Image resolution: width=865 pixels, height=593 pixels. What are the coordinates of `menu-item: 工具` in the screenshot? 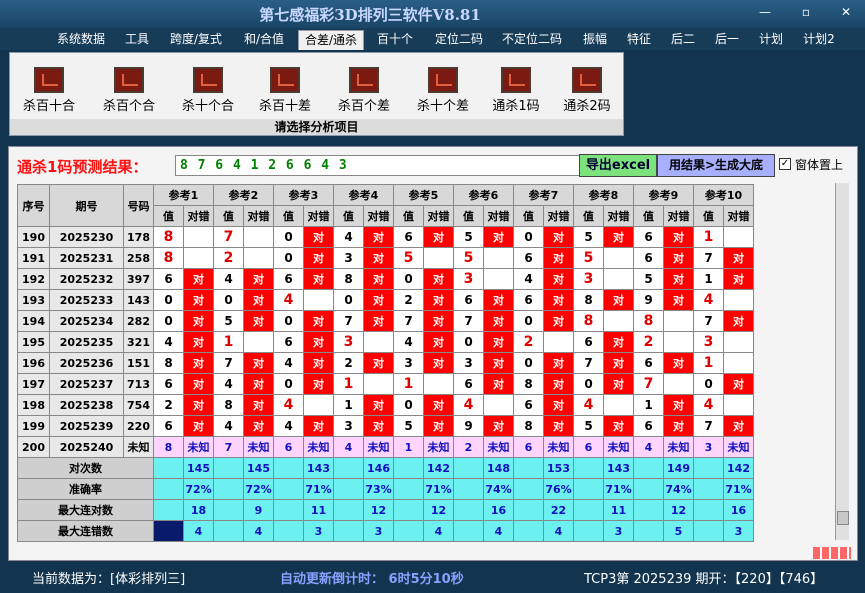 It's located at (137, 40).